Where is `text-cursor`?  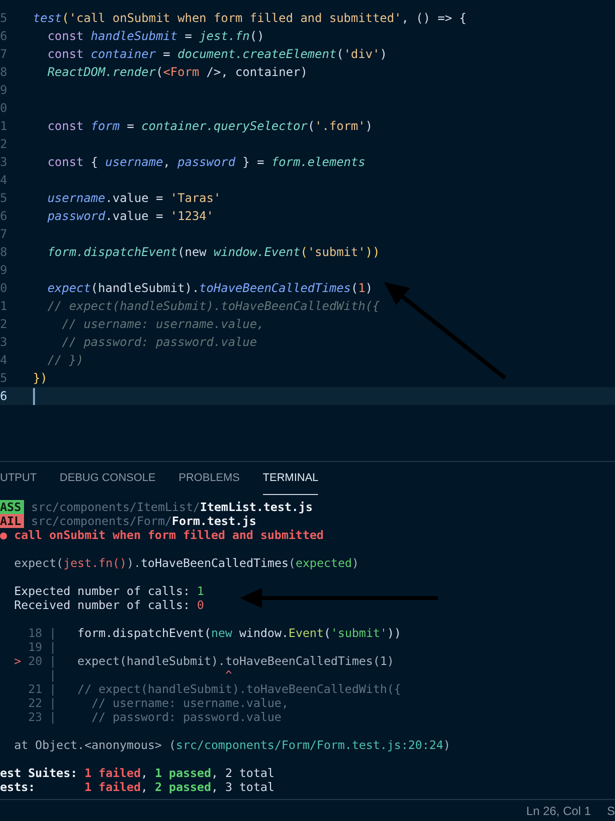
text-cursor is located at coordinates (34, 396).